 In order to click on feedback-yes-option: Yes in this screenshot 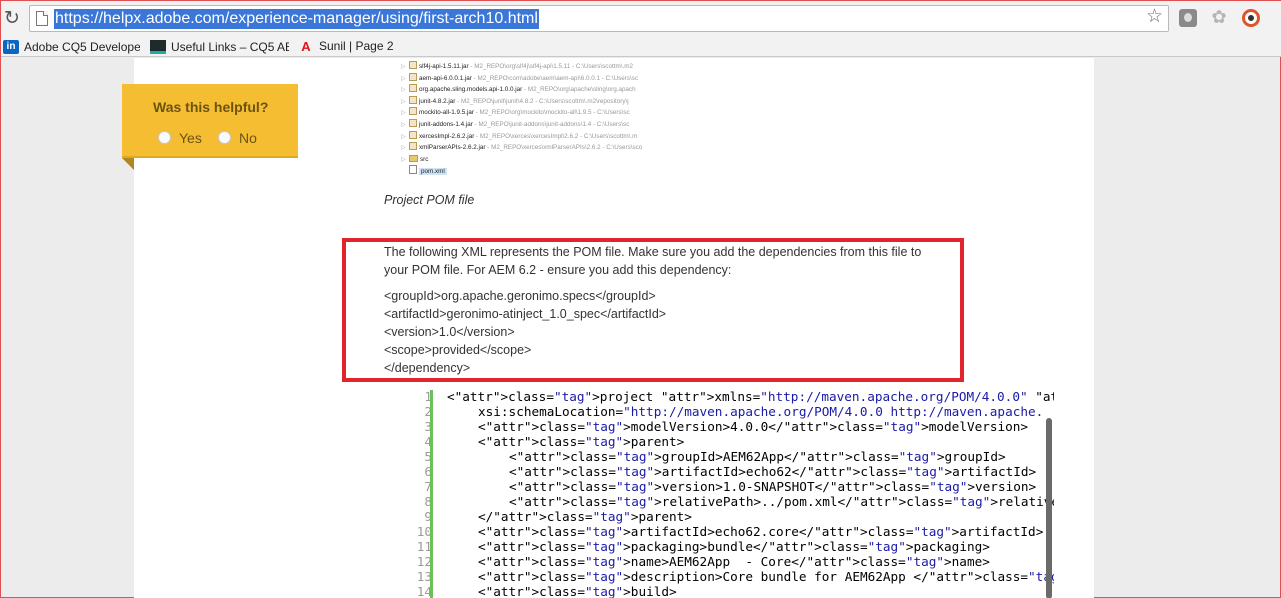, I will do `click(180, 138)`.